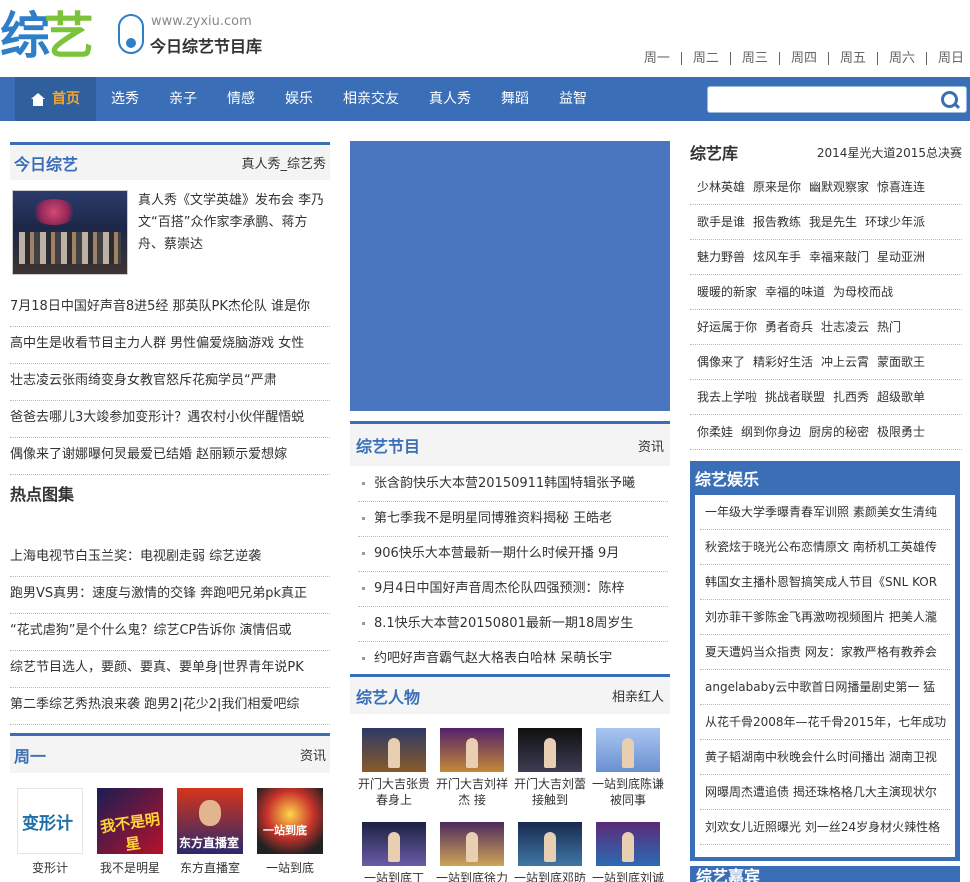 The image size is (970, 882). Describe the element at coordinates (889, 327) in the screenshot. I see `library-link: 热门` at that location.